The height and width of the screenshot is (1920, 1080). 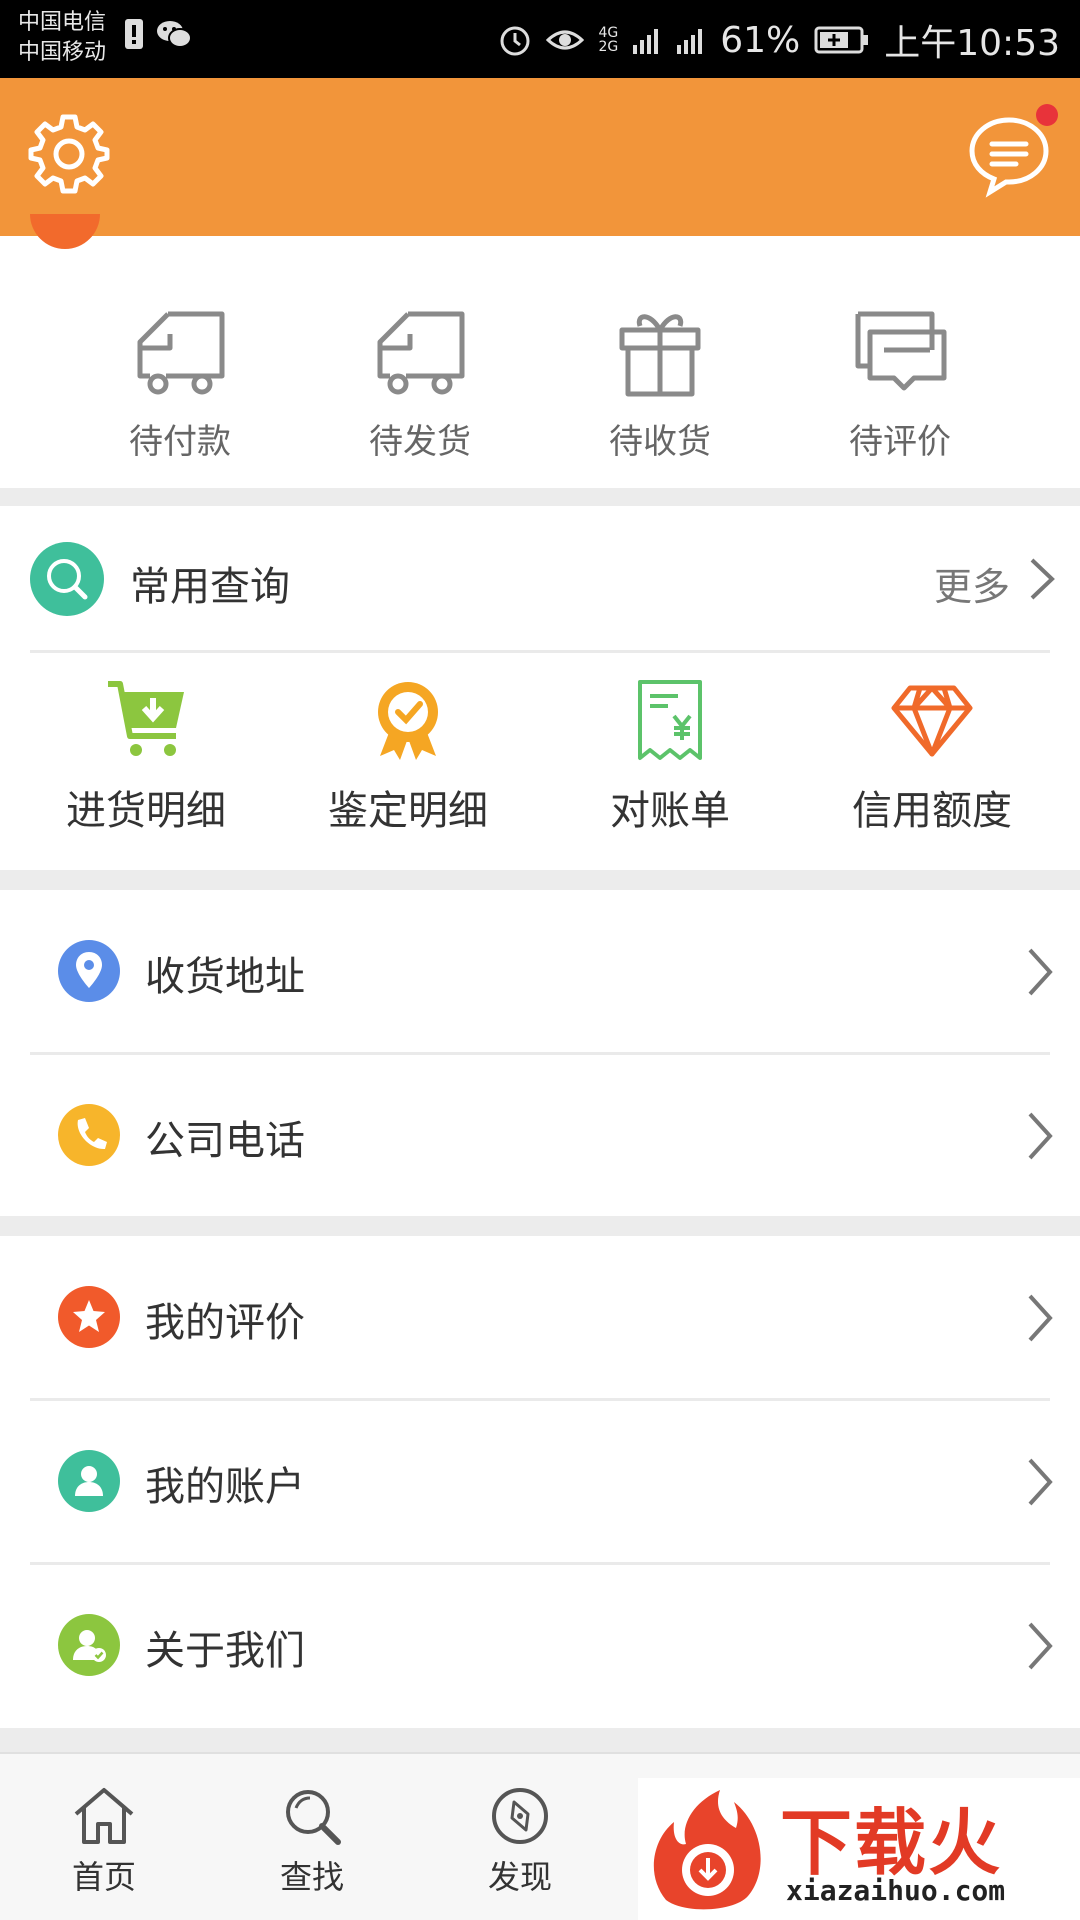 I want to click on notification-icons, so click(x=158, y=34).